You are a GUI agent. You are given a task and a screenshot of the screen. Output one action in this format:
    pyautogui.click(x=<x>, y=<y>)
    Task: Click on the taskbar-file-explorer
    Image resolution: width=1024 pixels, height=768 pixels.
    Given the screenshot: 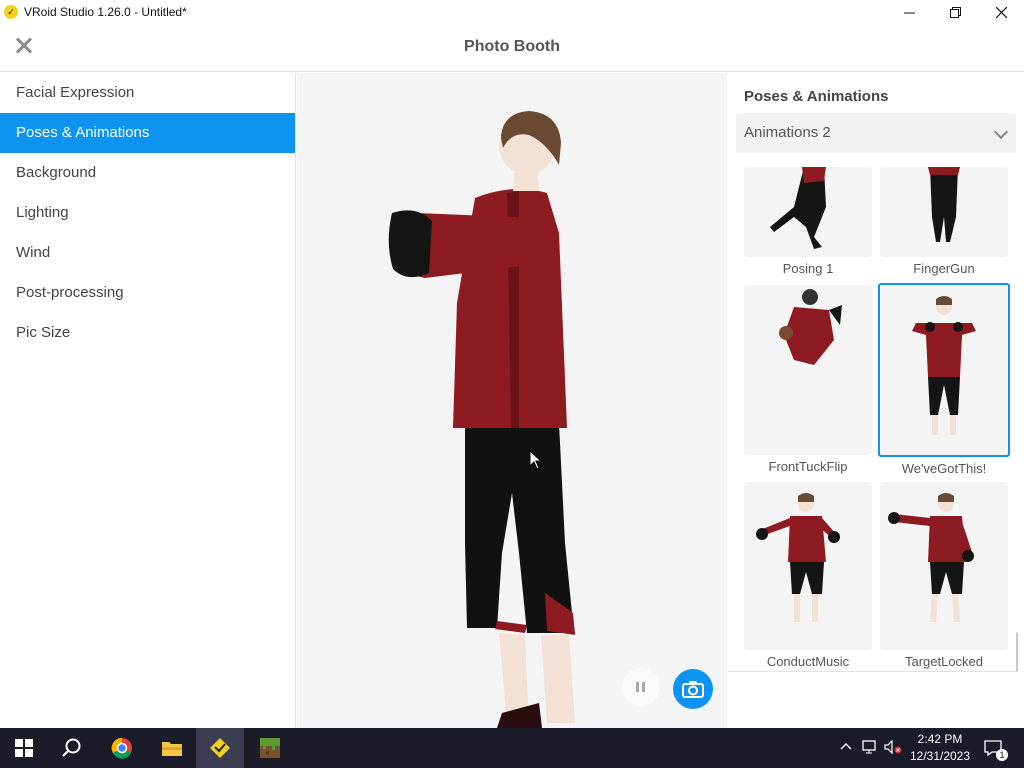 What is the action you would take?
    pyautogui.click(x=172, y=748)
    